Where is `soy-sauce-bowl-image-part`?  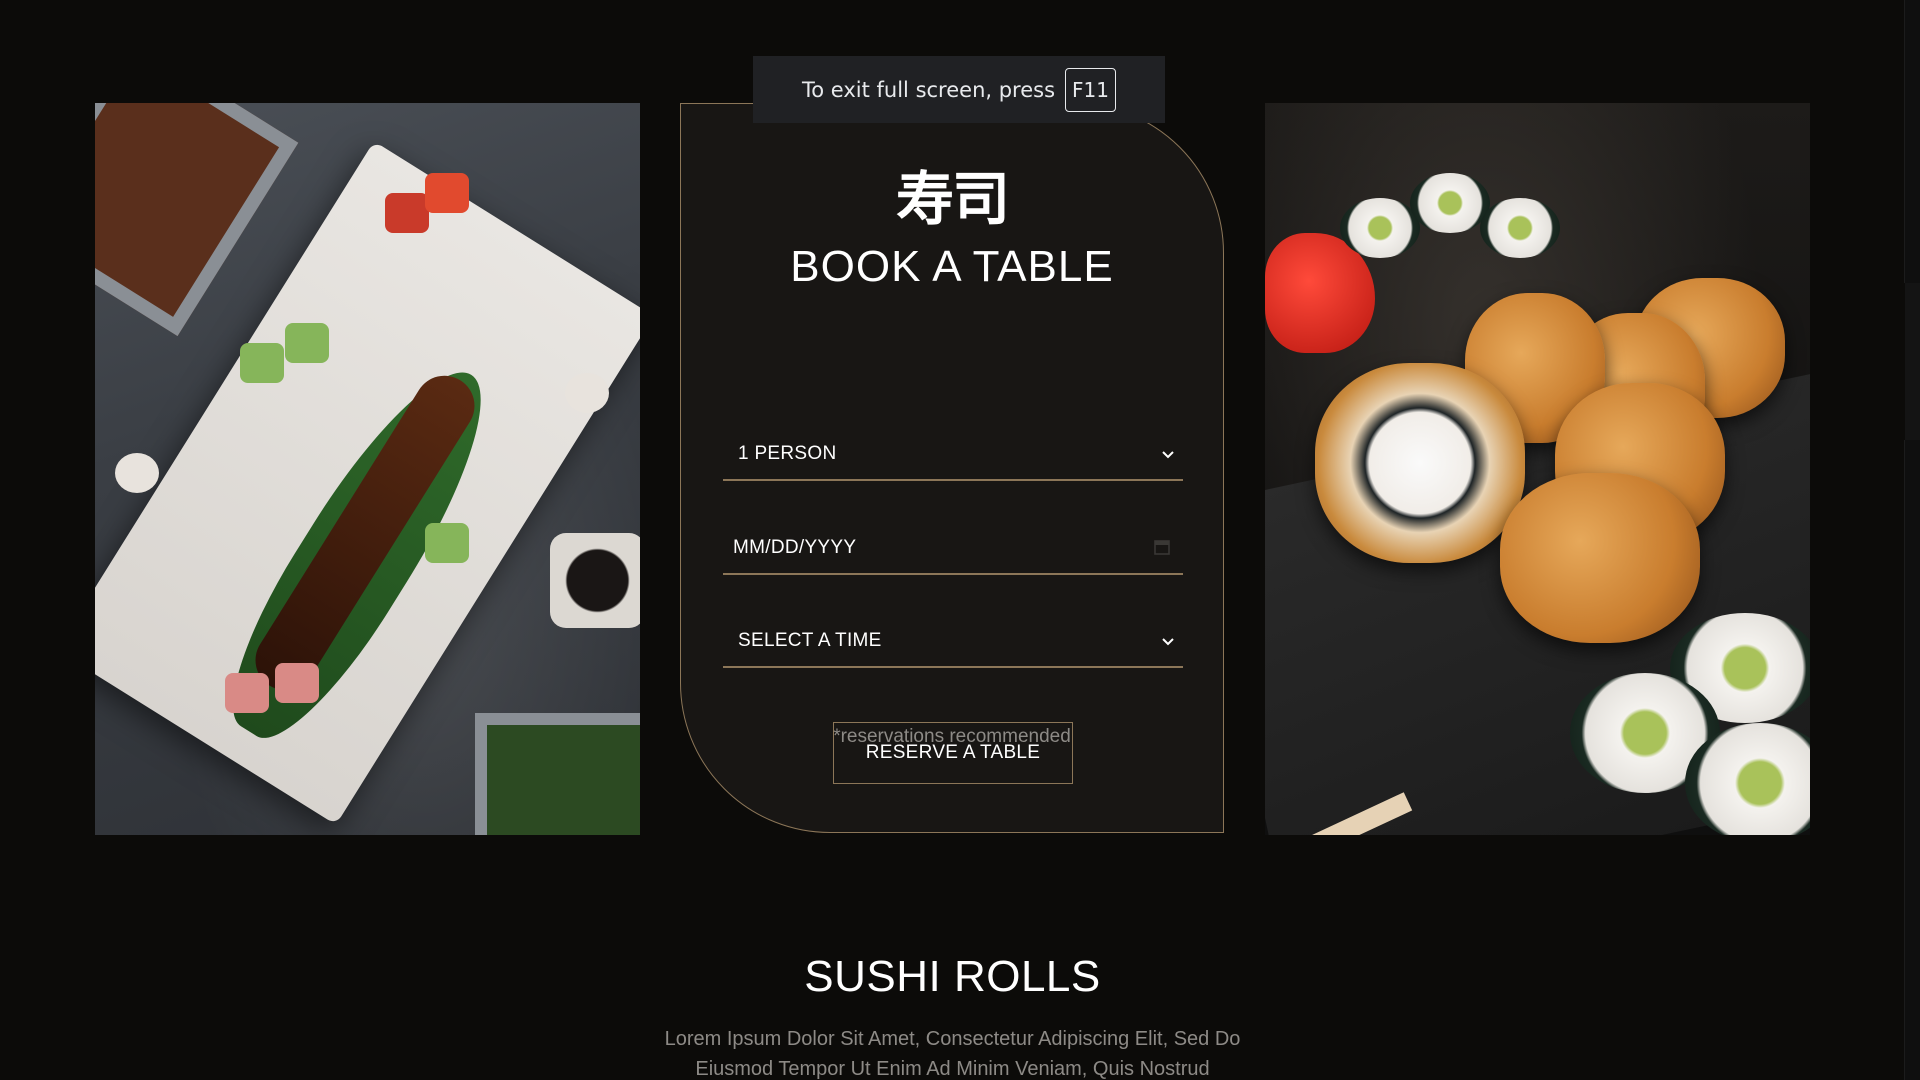
soy-sauce-bowl-image-part is located at coordinates (595, 580).